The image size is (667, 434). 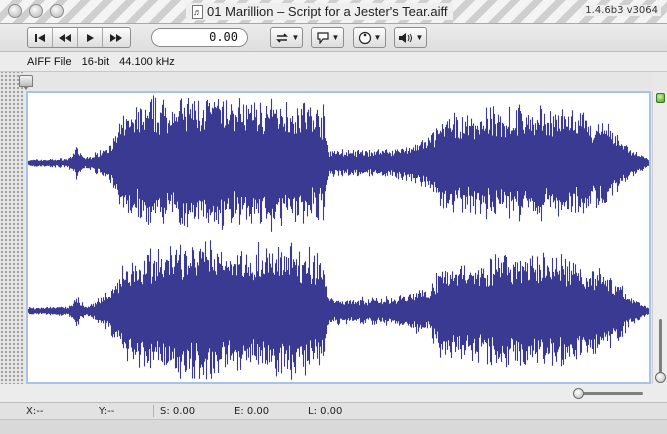 What do you see at coordinates (35, 411) in the screenshot?
I see `cursor-x-readout: X:--` at bounding box center [35, 411].